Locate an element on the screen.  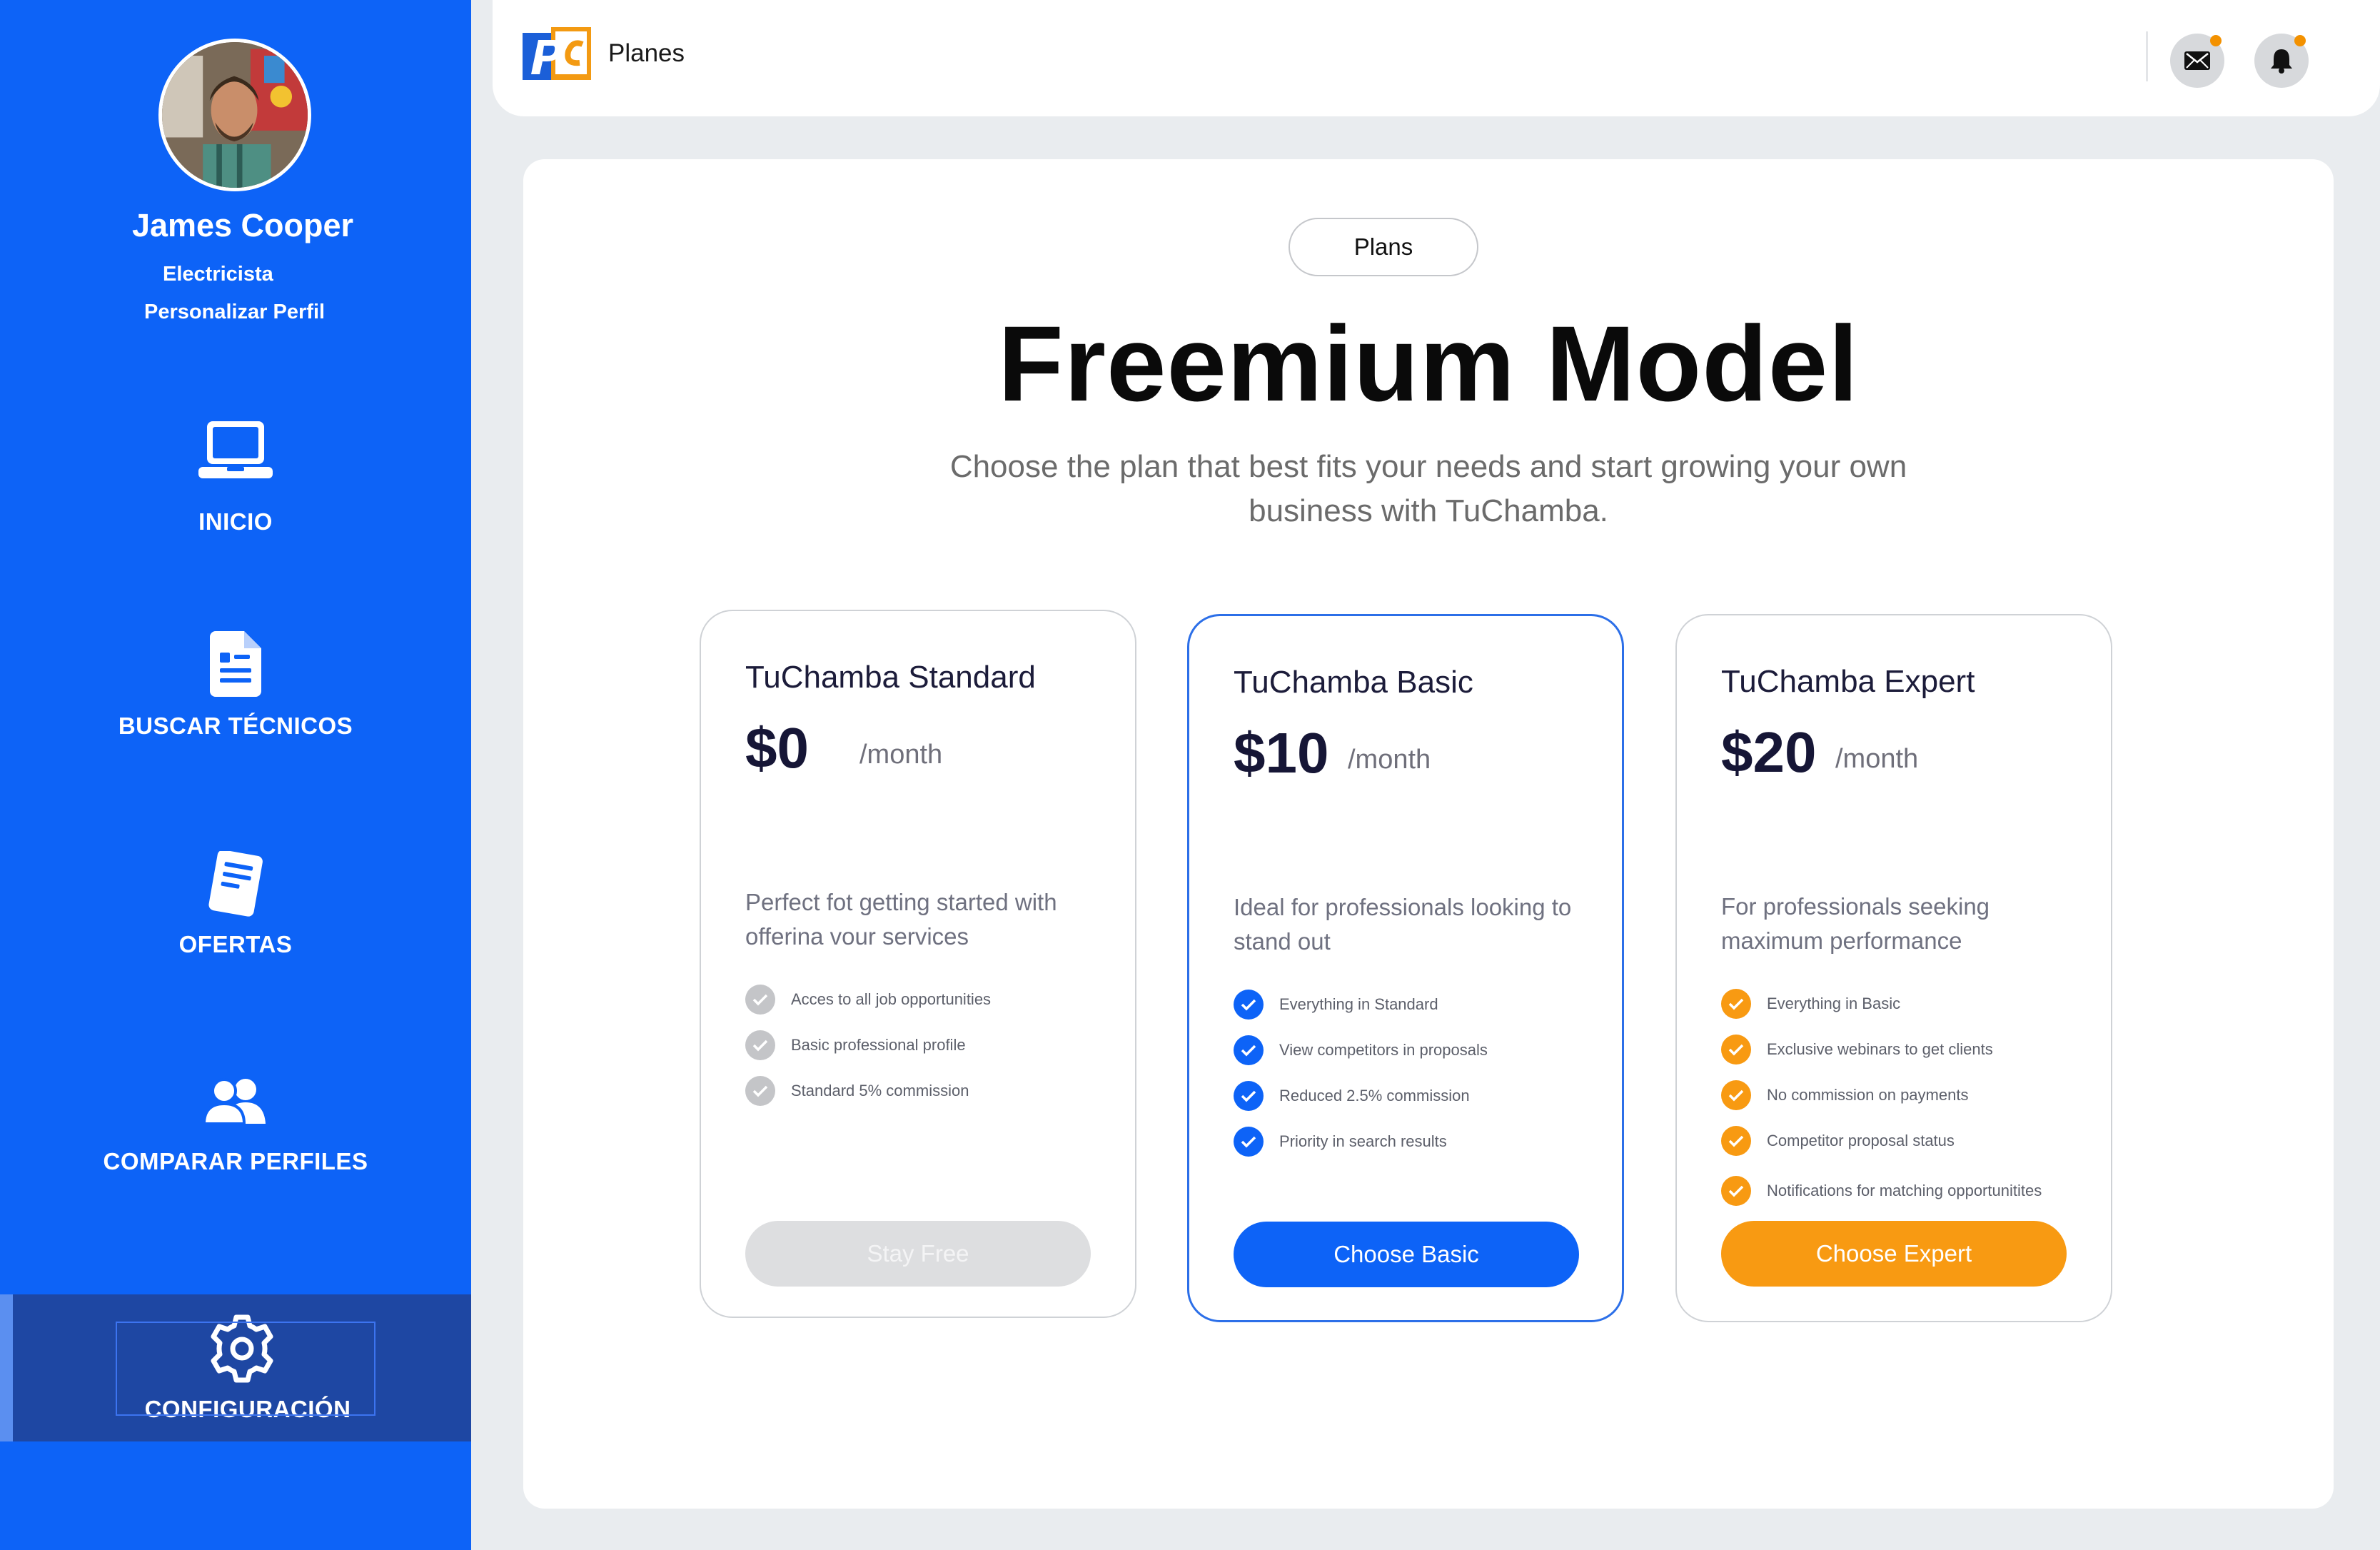
avatar-photo is located at coordinates (235, 115).